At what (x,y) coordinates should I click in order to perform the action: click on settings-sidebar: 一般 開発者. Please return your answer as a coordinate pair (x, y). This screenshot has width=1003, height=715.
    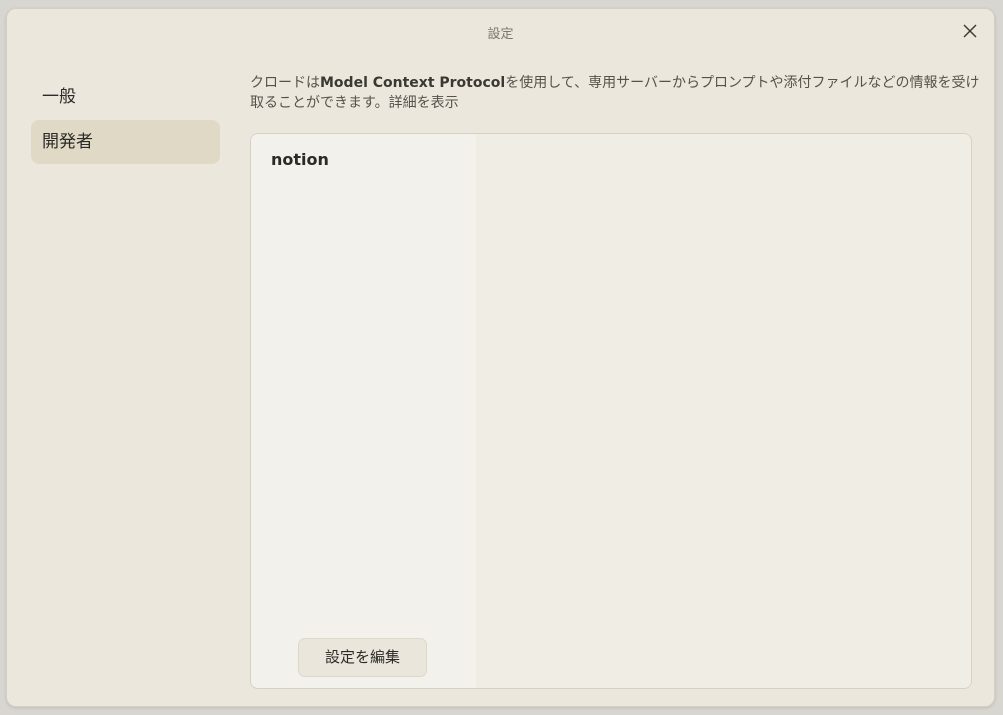
    Looking at the image, I should click on (125, 120).